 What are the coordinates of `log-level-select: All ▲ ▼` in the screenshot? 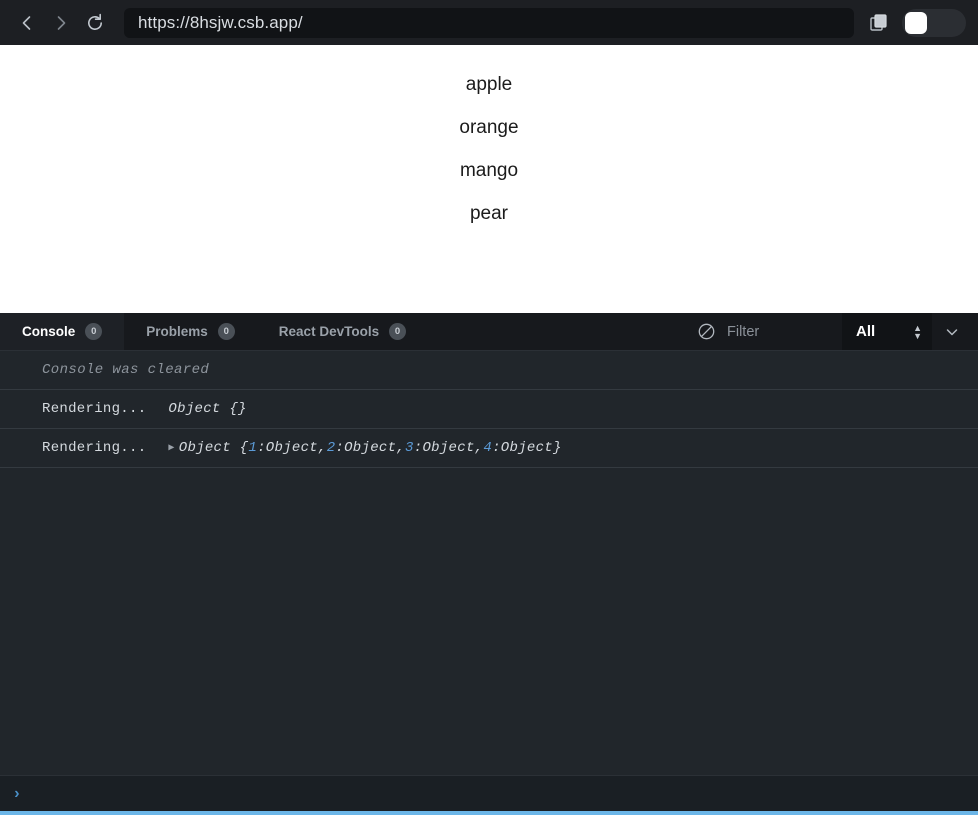 It's located at (887, 331).